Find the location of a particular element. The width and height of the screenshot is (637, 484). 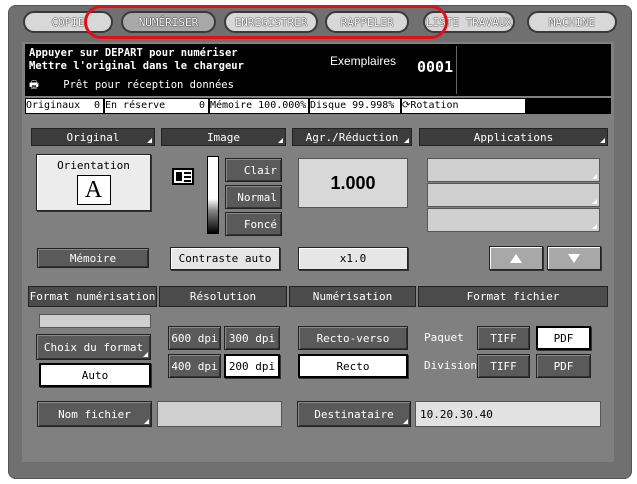

message-line-3: 🖶 Prêt pour réception données is located at coordinates (131, 86).